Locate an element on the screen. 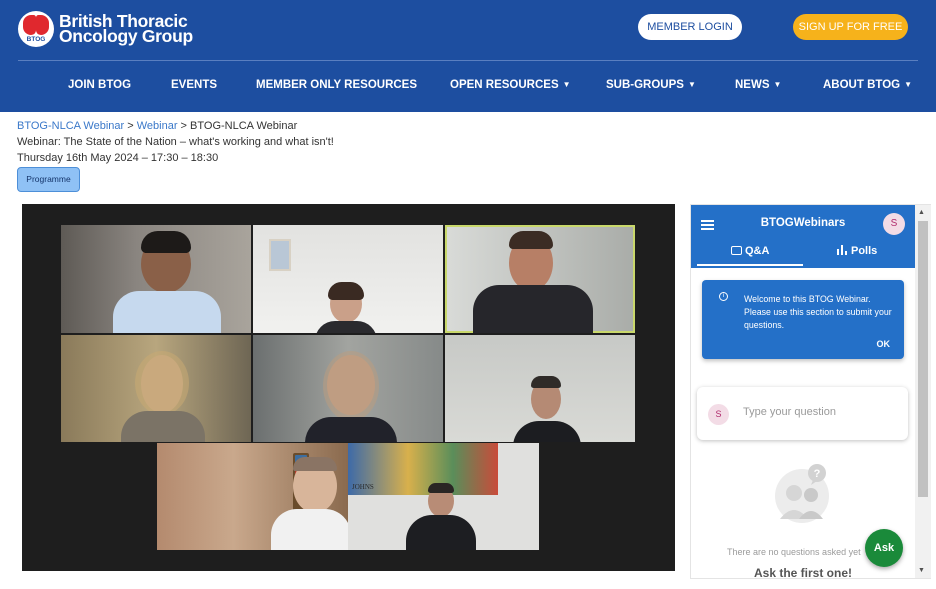 The image size is (936, 589). logo-lungs-icon: BTOG is located at coordinates (36, 29).